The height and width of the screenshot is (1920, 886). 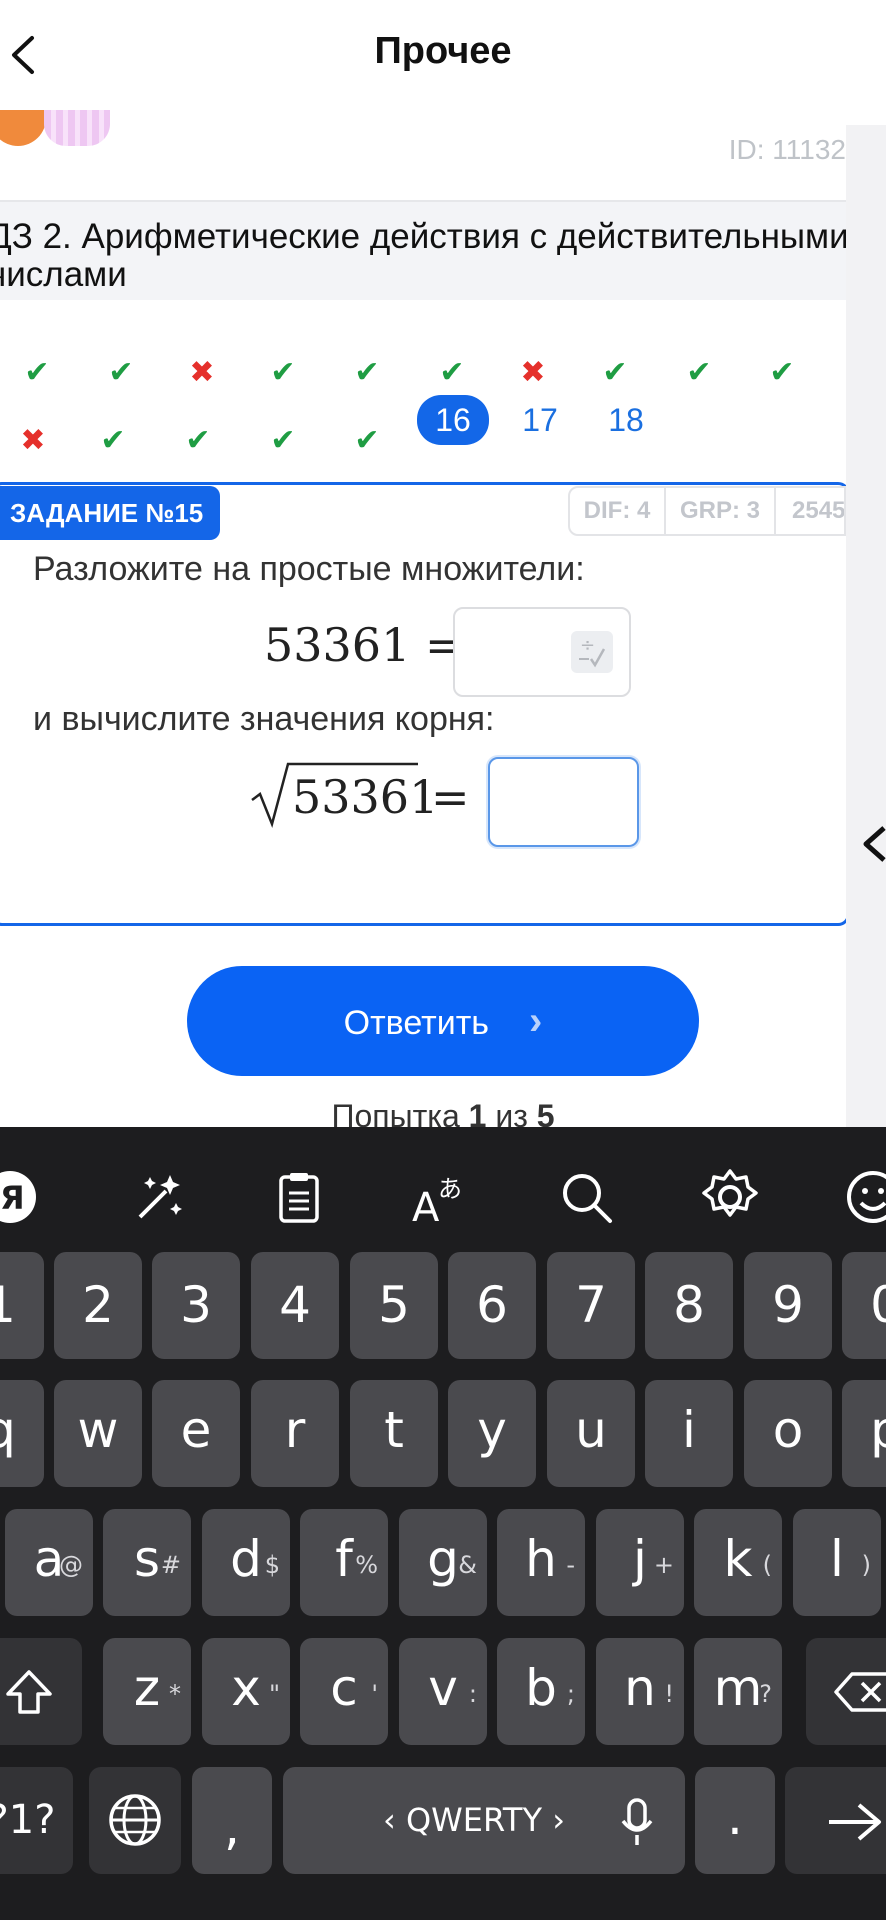 I want to click on attempts-counter: Попытка 1 из 5, so click(x=443, y=1112).